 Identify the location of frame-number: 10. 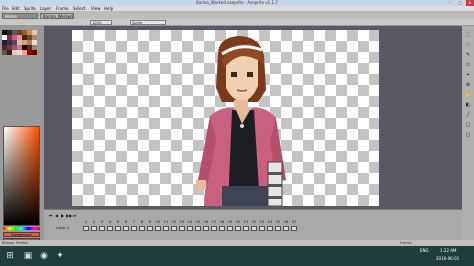
(158, 222).